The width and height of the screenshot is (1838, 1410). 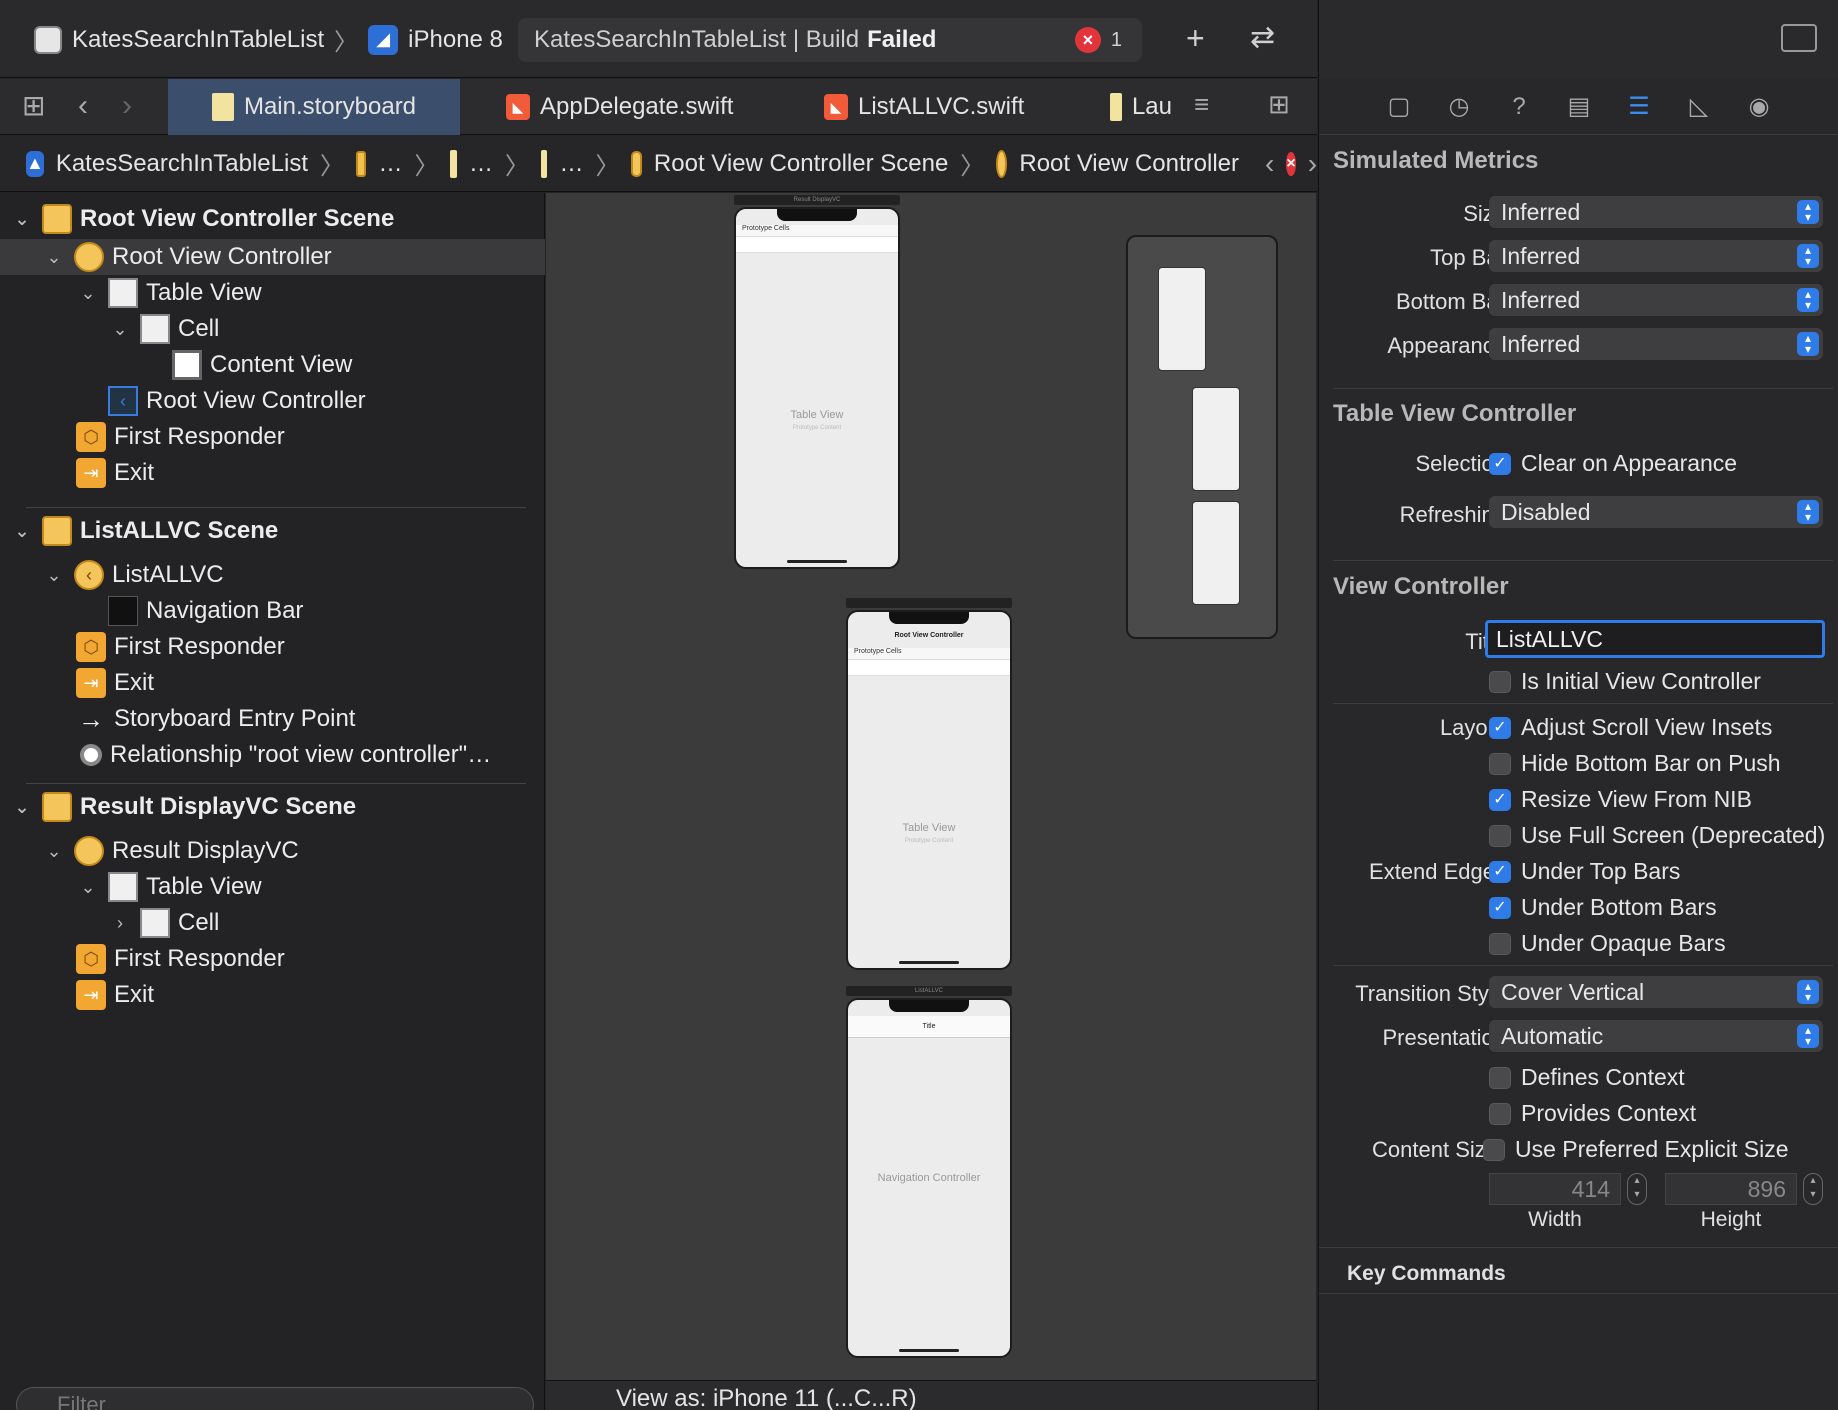 What do you see at coordinates (1262, 38) in the screenshot?
I see `swap-icon: ⇄` at bounding box center [1262, 38].